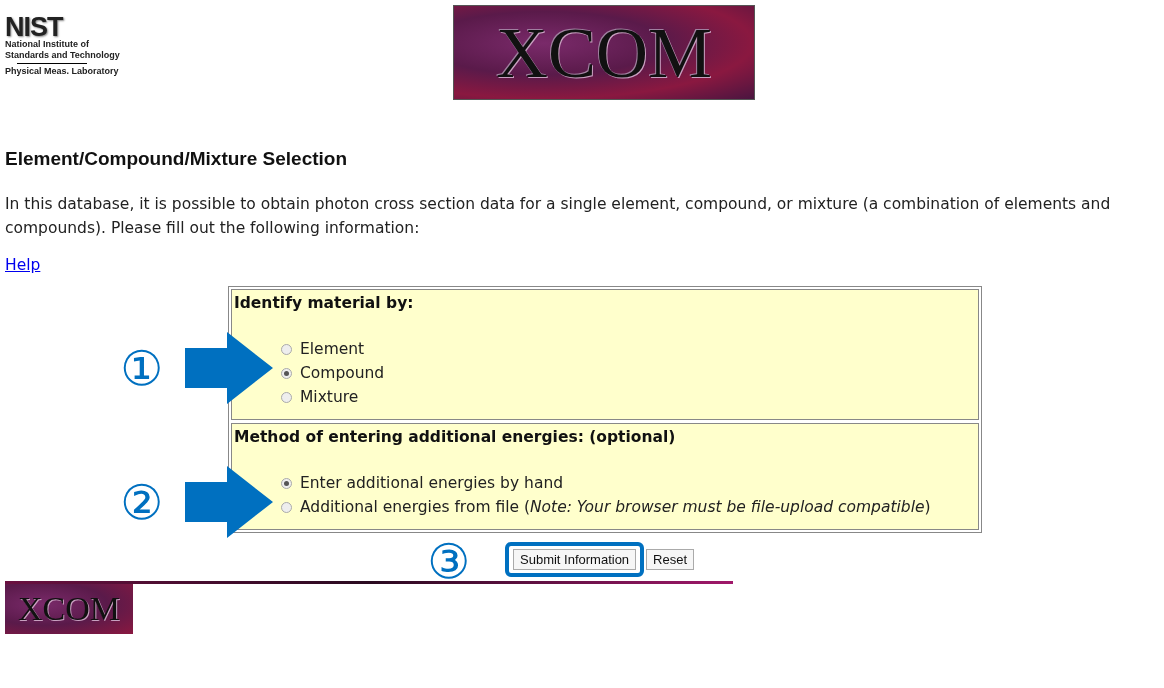 This screenshot has height=688, width=1164. What do you see at coordinates (575, 559) in the screenshot?
I see `submit-button: Submit Information` at bounding box center [575, 559].